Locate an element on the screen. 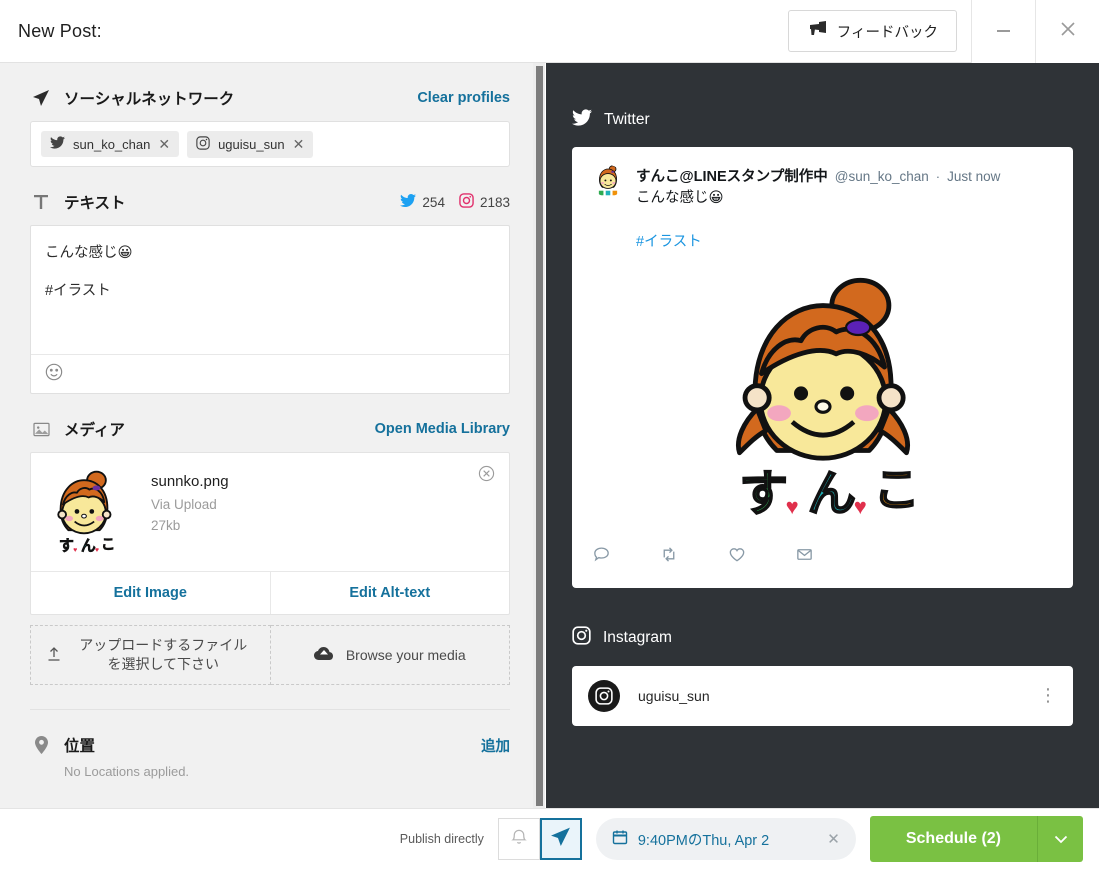  minimize-icon is located at coordinates (1003, 31).